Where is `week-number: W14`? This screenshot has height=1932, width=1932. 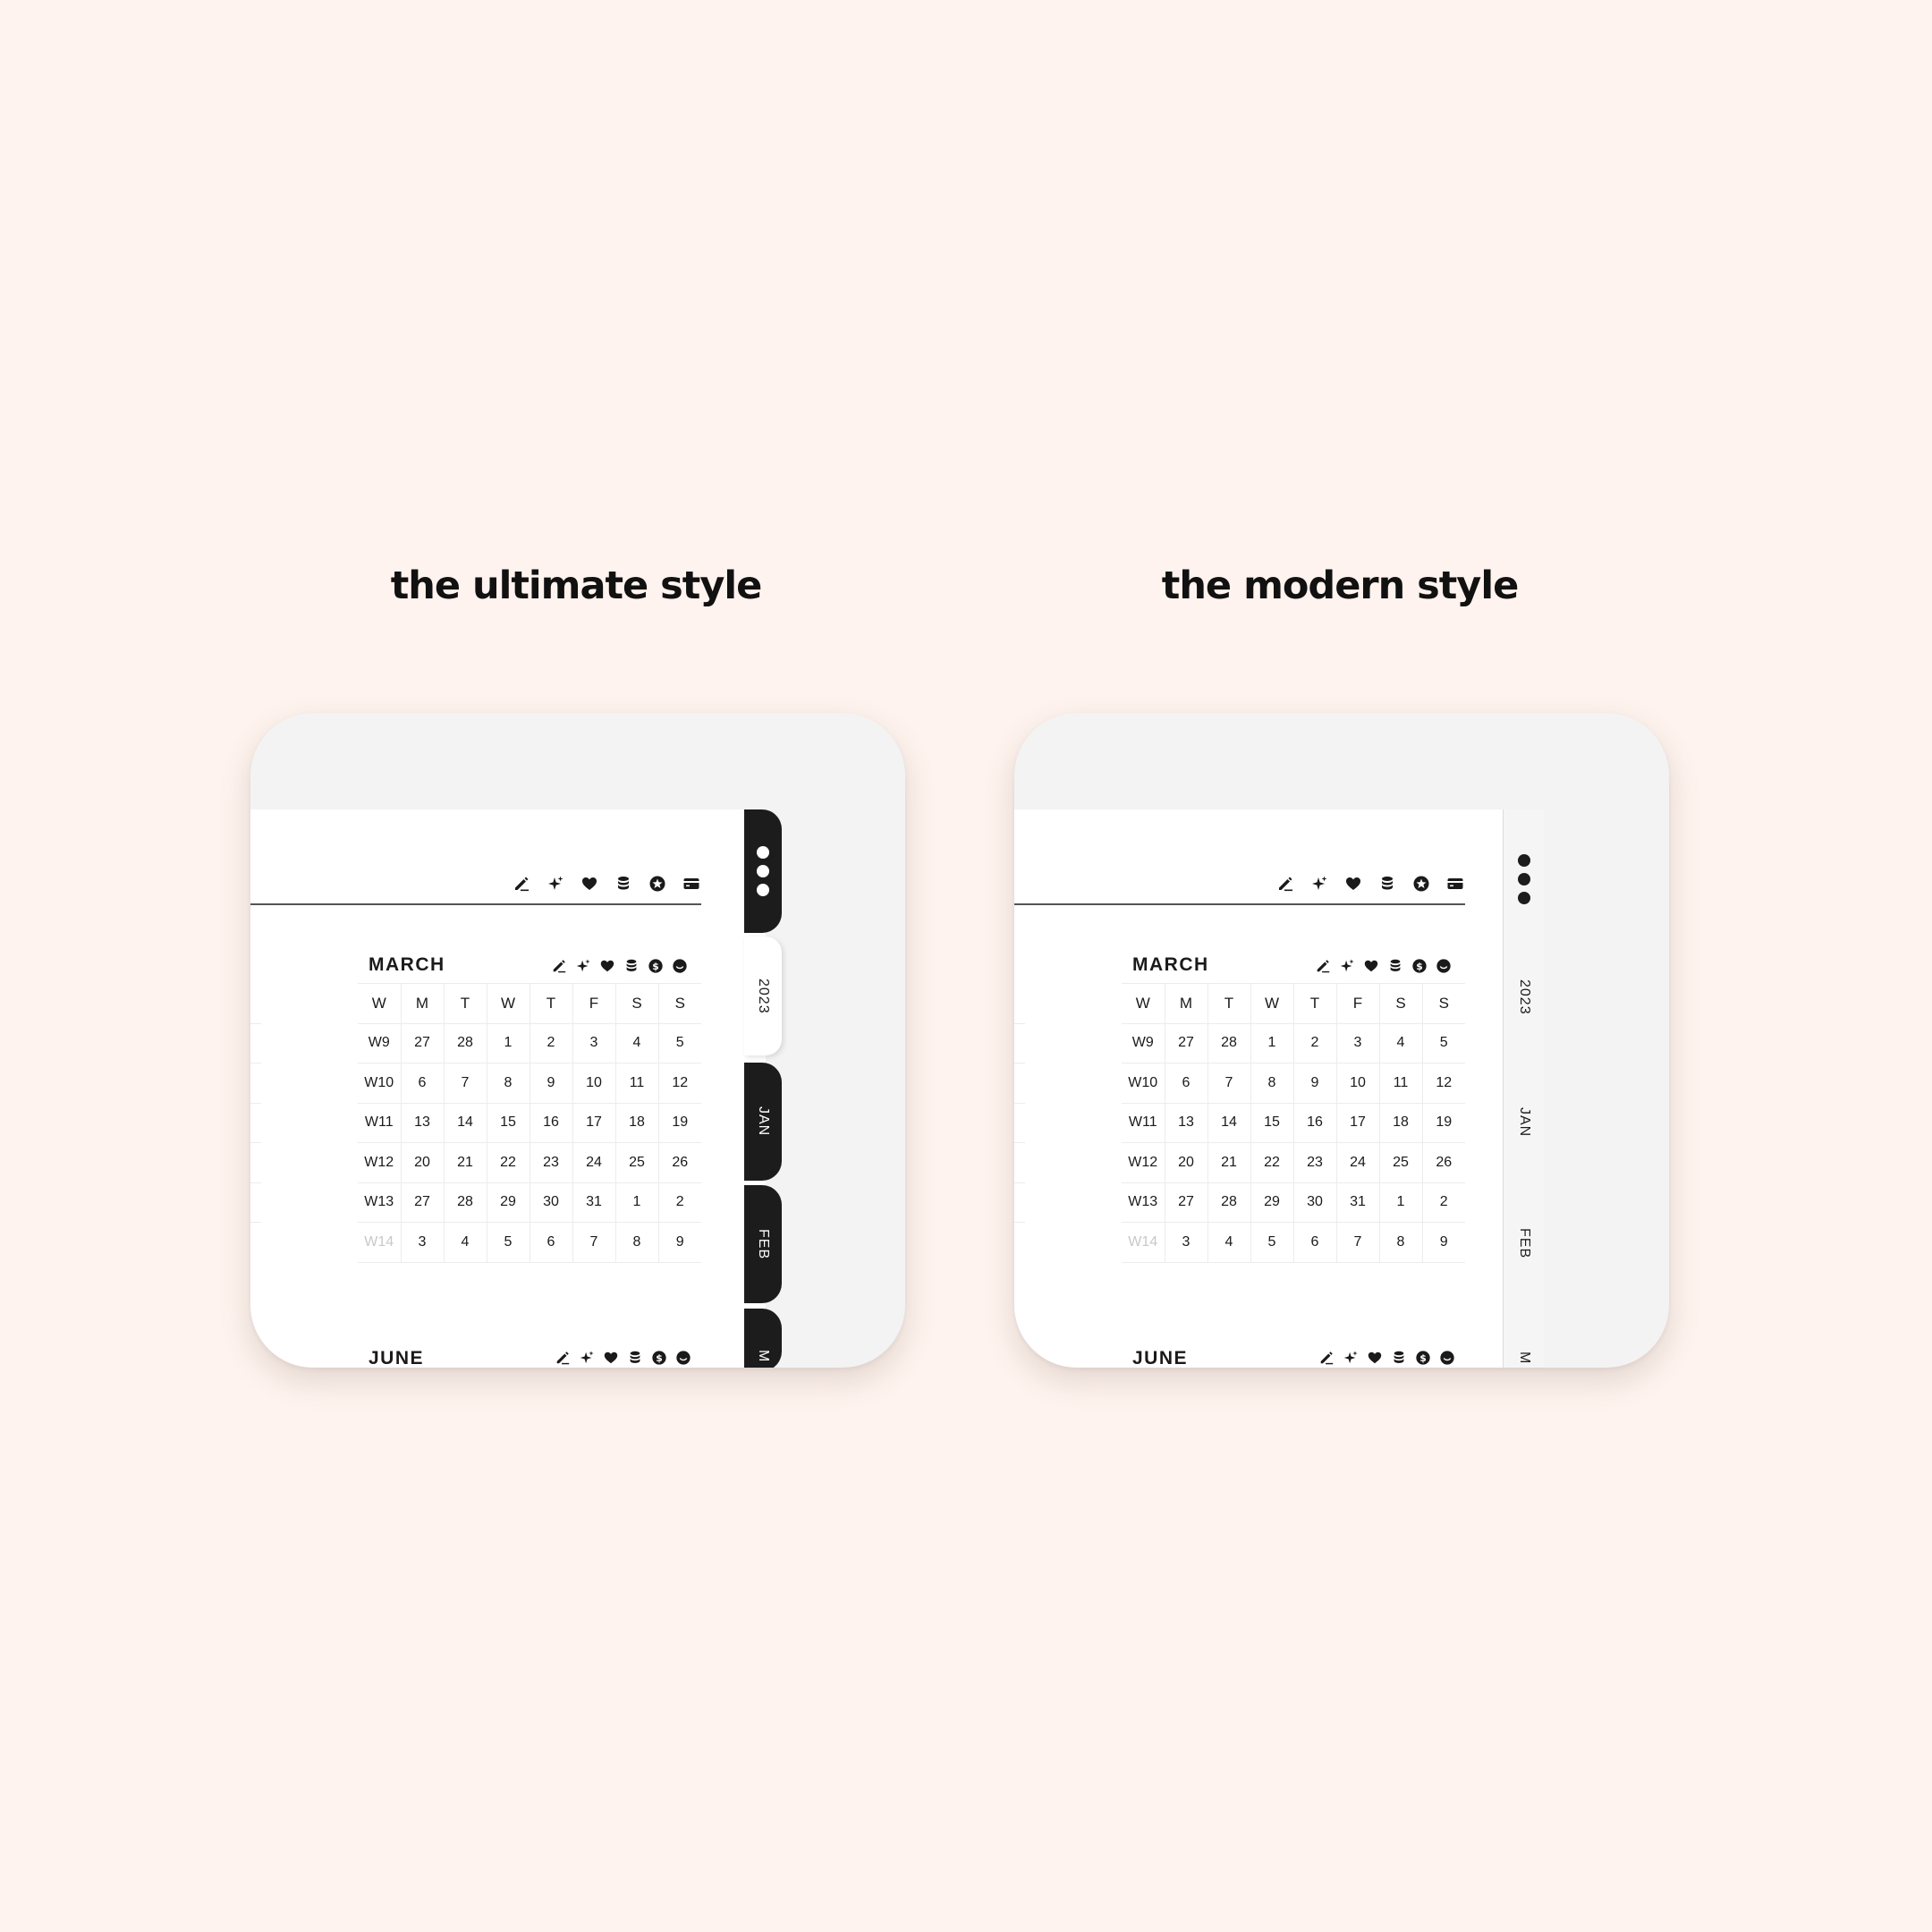 week-number: W14 is located at coordinates (1143, 1242).